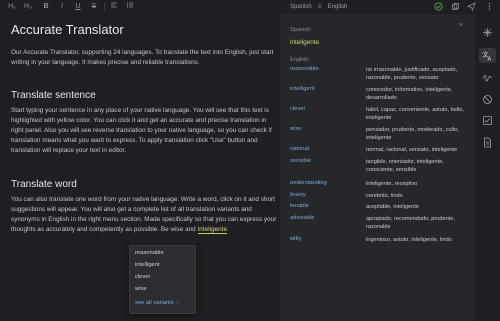 The height and width of the screenshot is (321, 500). I want to click on translation-synonyms: inteligente, receptivo, so click(392, 184).